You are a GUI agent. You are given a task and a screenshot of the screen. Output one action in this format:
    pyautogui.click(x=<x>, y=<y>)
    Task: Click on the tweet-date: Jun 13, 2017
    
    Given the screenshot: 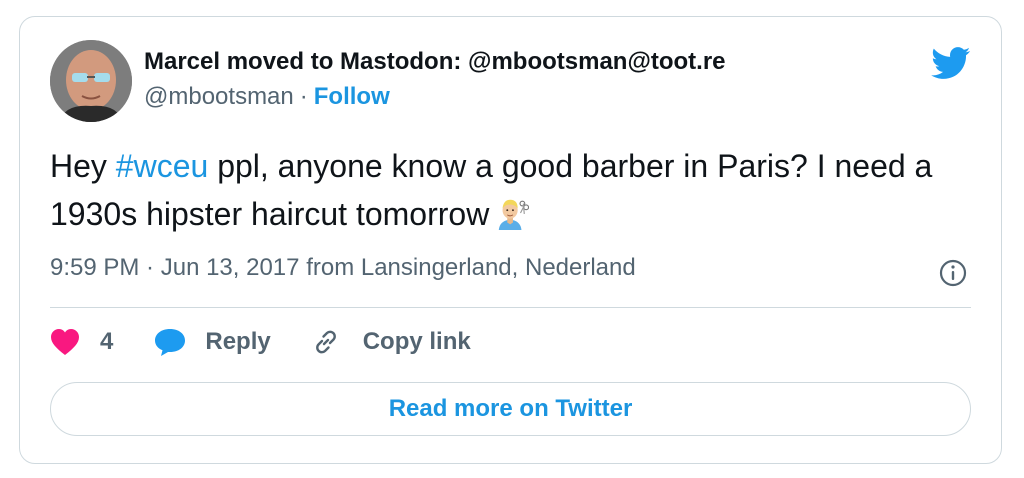 What is the action you would take?
    pyautogui.click(x=230, y=267)
    